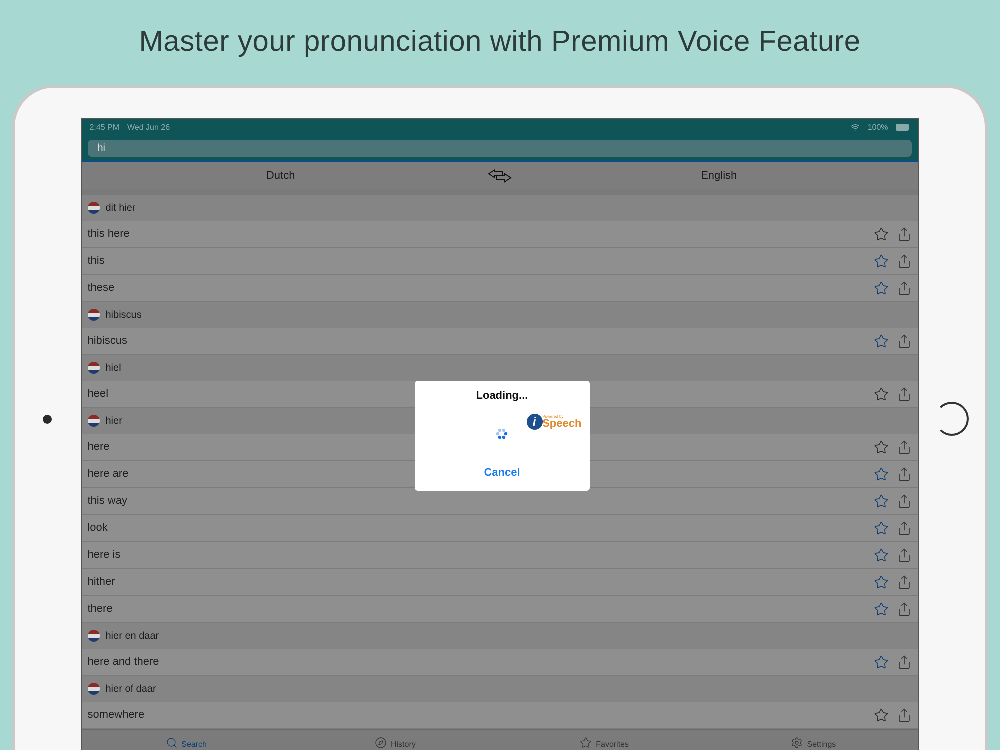 This screenshot has width=1000, height=750. I want to click on translation-text: this way, so click(108, 501).